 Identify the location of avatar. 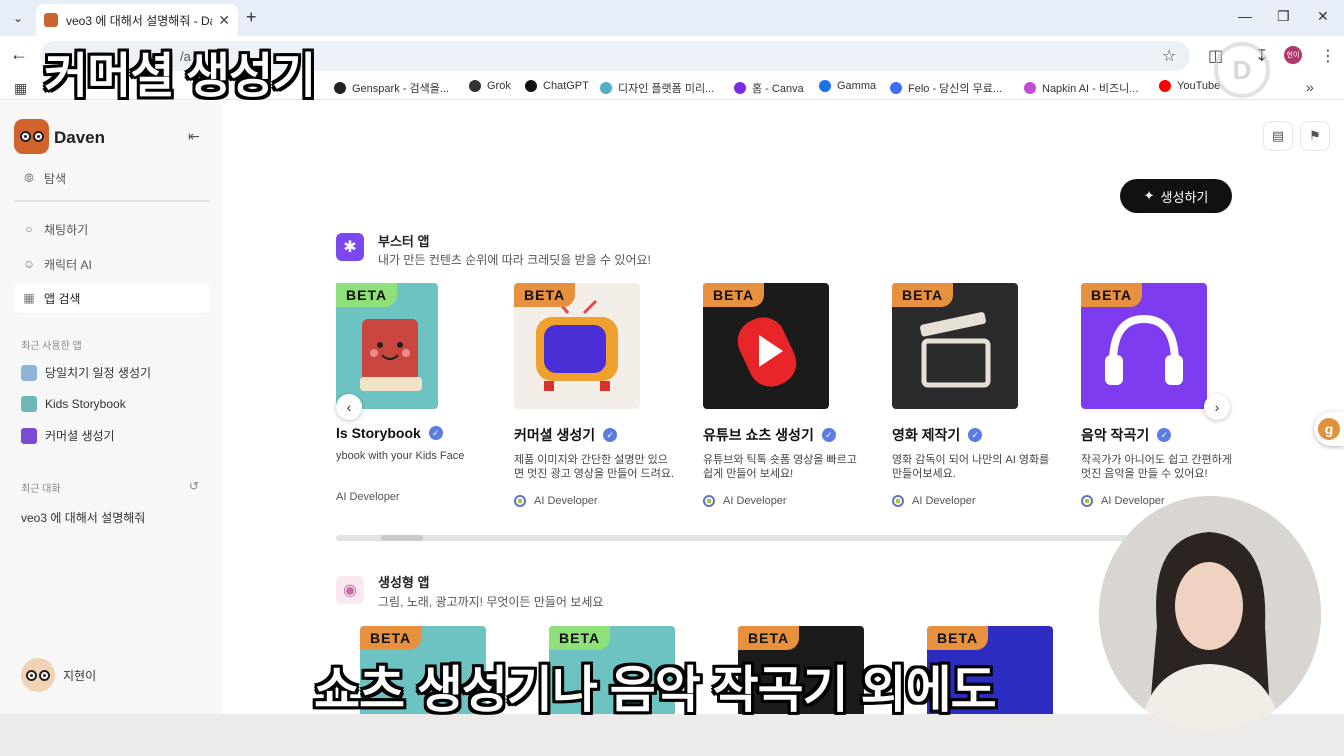
(38, 675).